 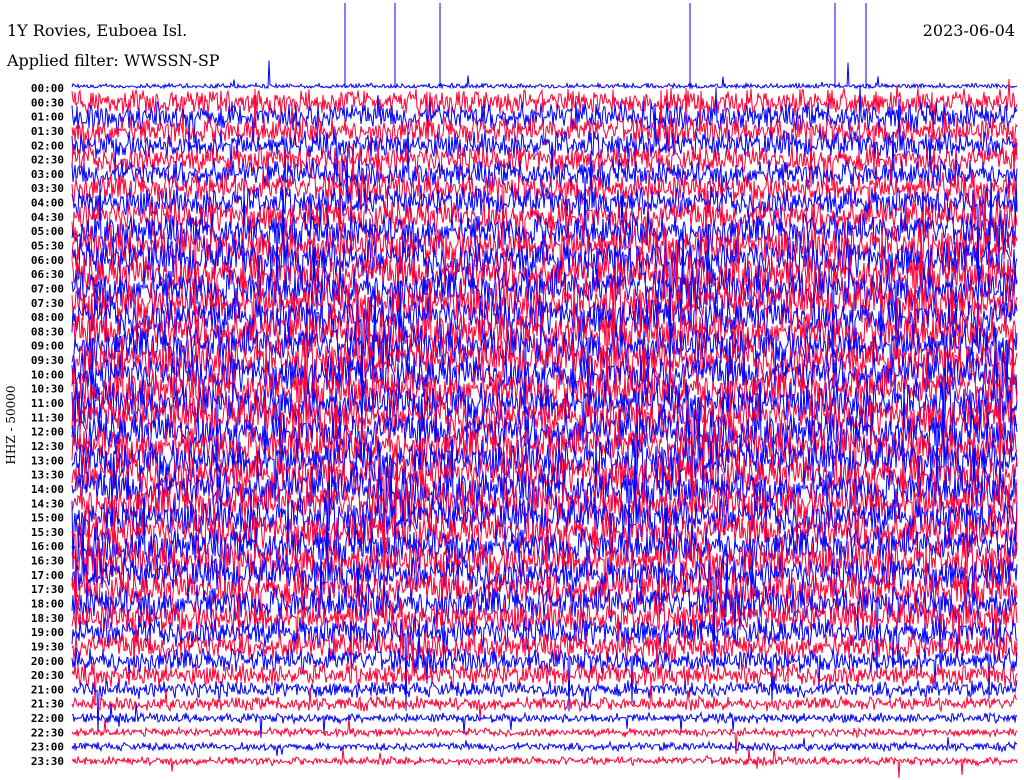 What do you see at coordinates (47, 188) in the screenshot?
I see `row-time-label: 03:30` at bounding box center [47, 188].